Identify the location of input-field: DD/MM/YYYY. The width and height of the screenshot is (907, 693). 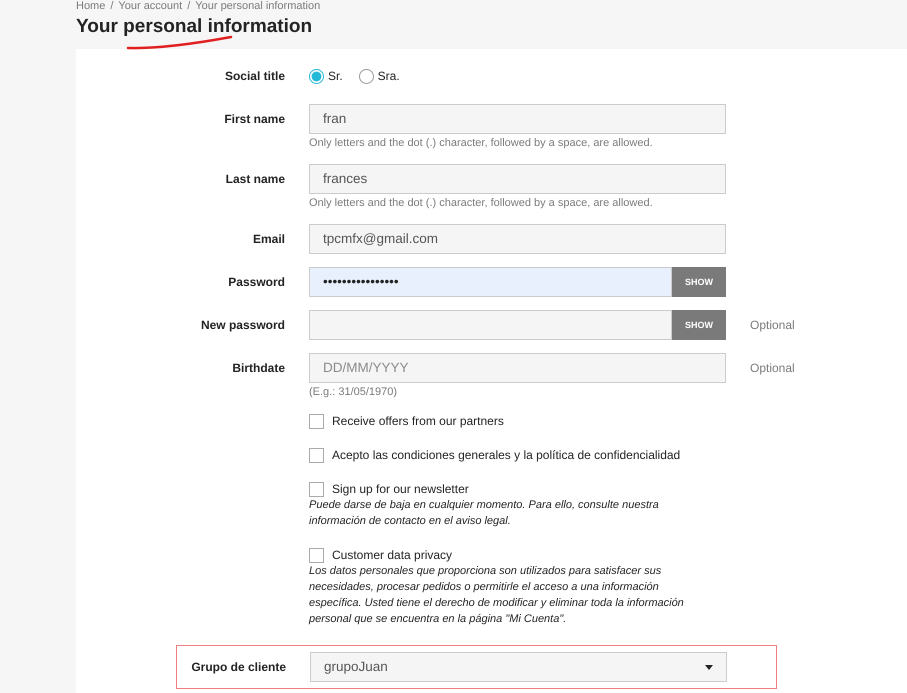
(517, 368).